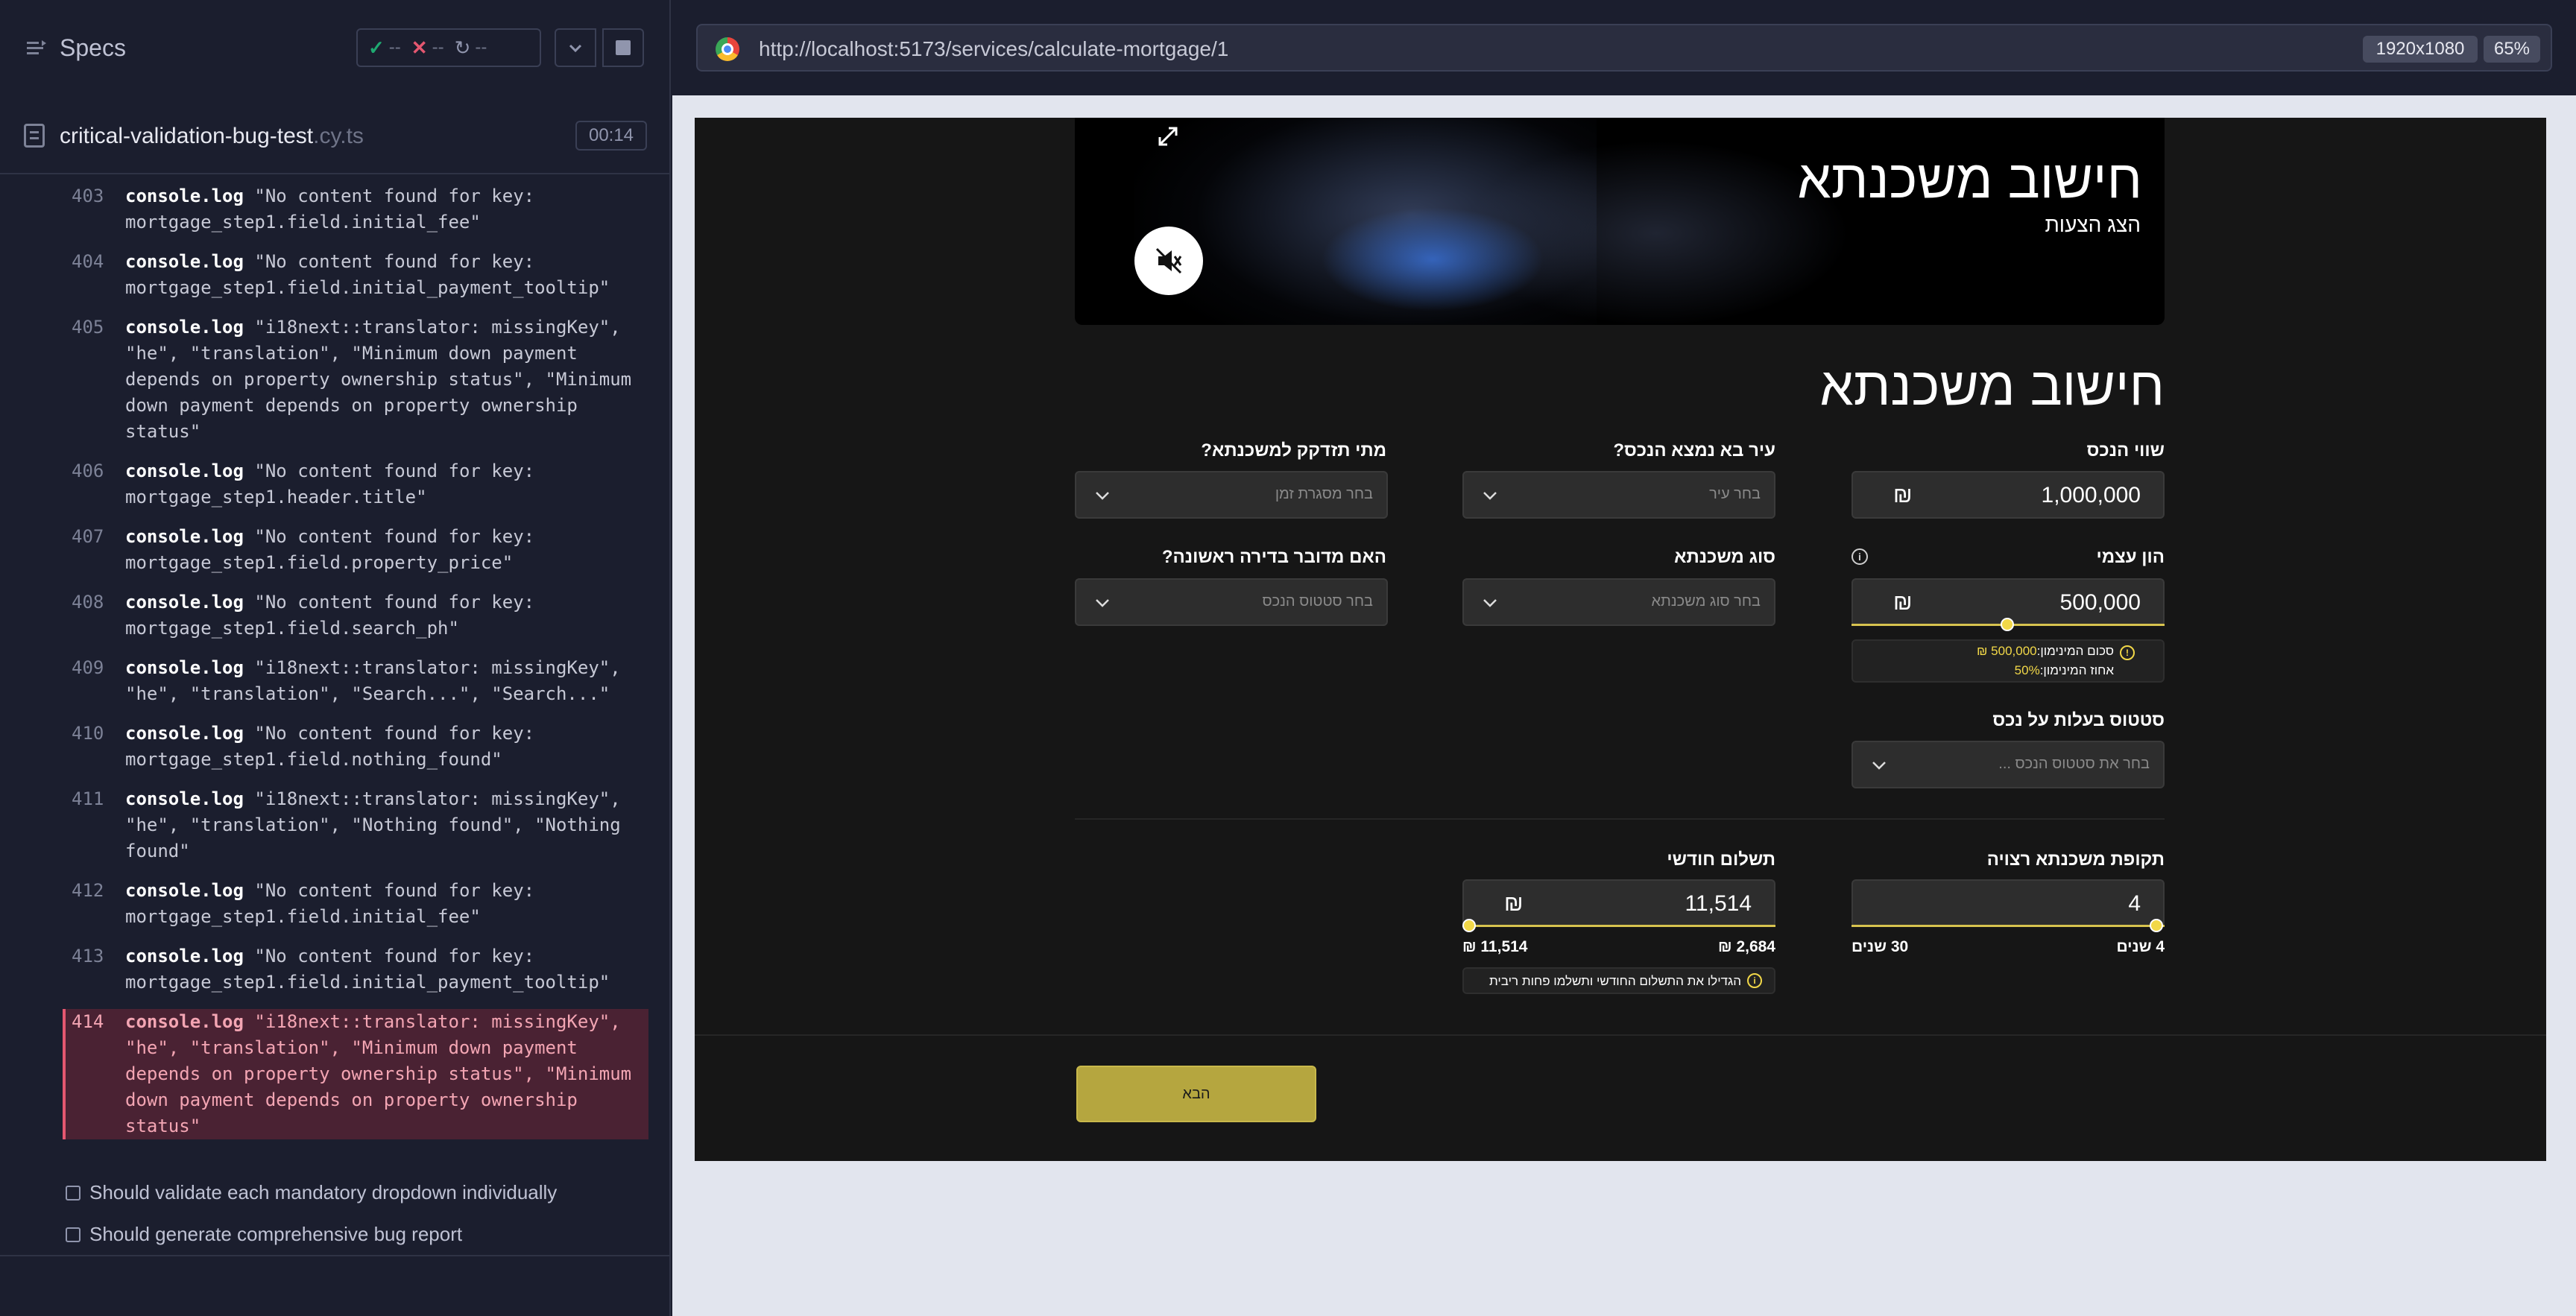 This screenshot has width=2576, height=1316. I want to click on property-value-label: שווי הנכס, so click(2125, 451).